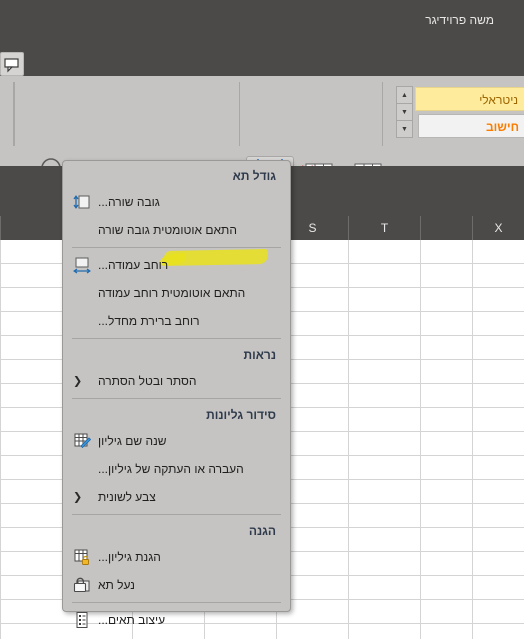 This screenshot has height=639, width=524. I want to click on menu-section-header: גודל תא, so click(254, 176).